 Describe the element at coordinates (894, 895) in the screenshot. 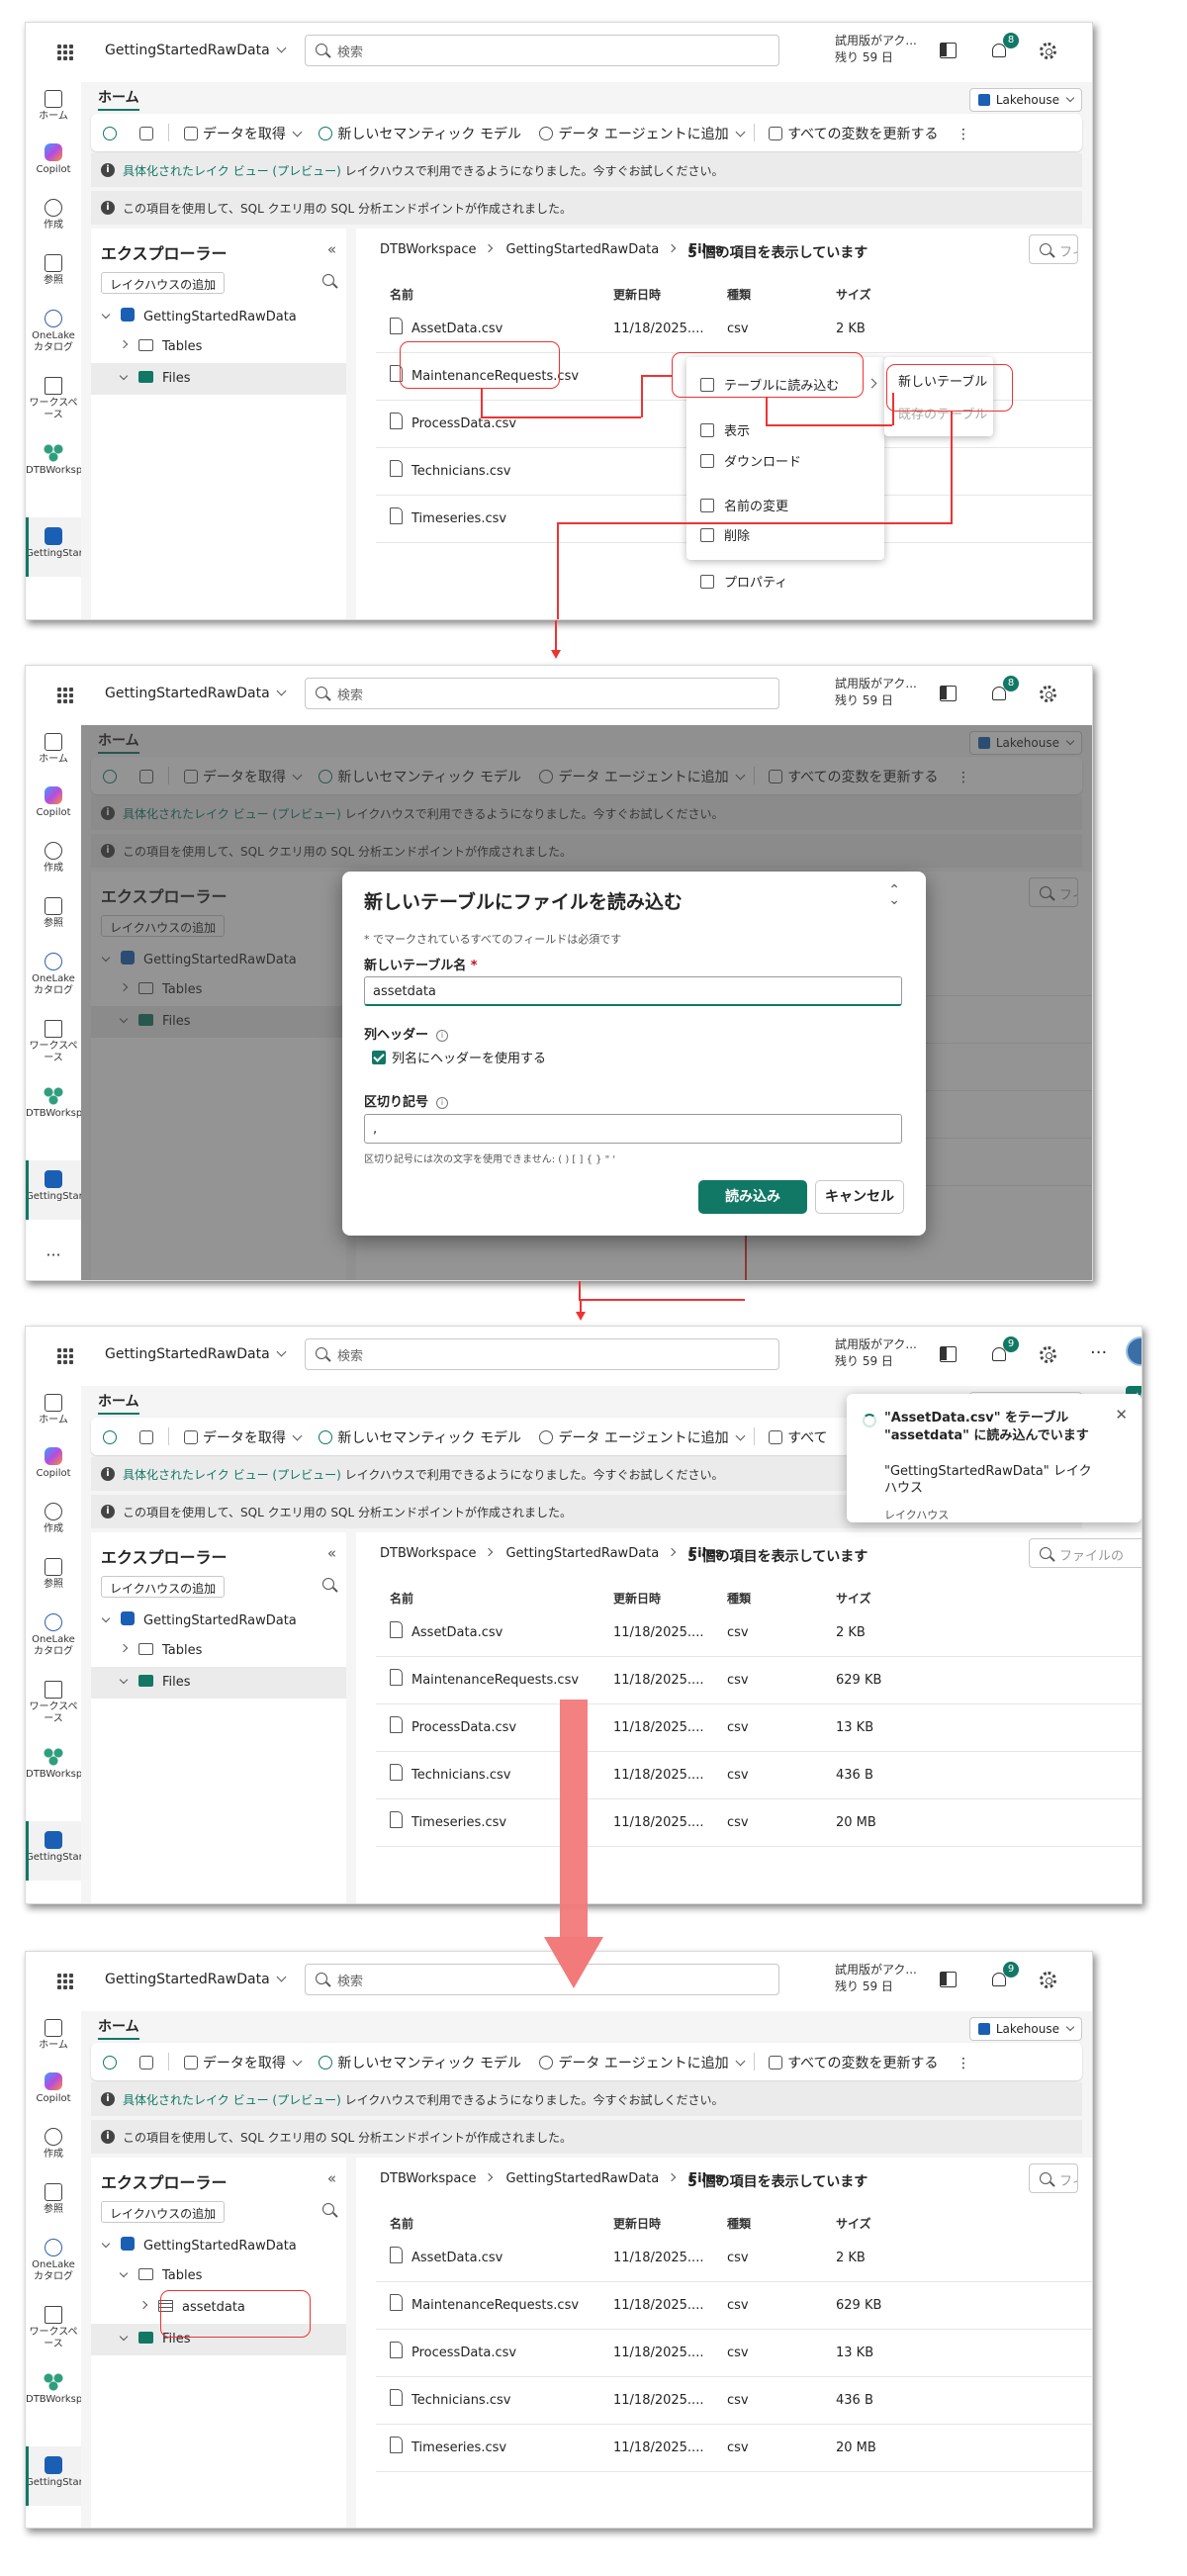

I see `drag-handle-icon: ⌃ ⌄` at that location.